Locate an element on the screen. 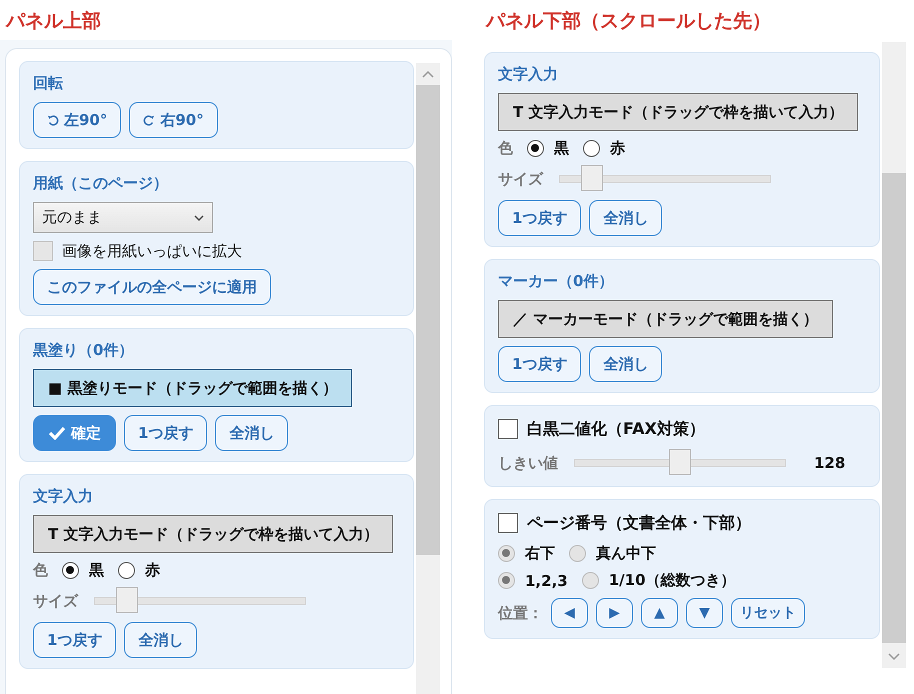 The height and width of the screenshot is (694, 914). radio-label: 1,2,3 is located at coordinates (546, 581).